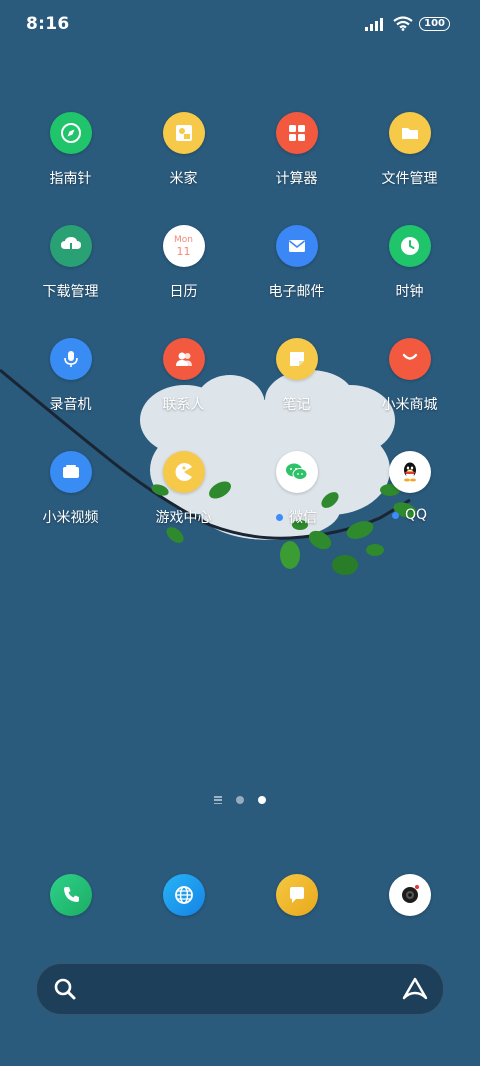 This screenshot has height=1066, width=480. Describe the element at coordinates (70, 472) in the screenshot. I see `video-icon` at that location.